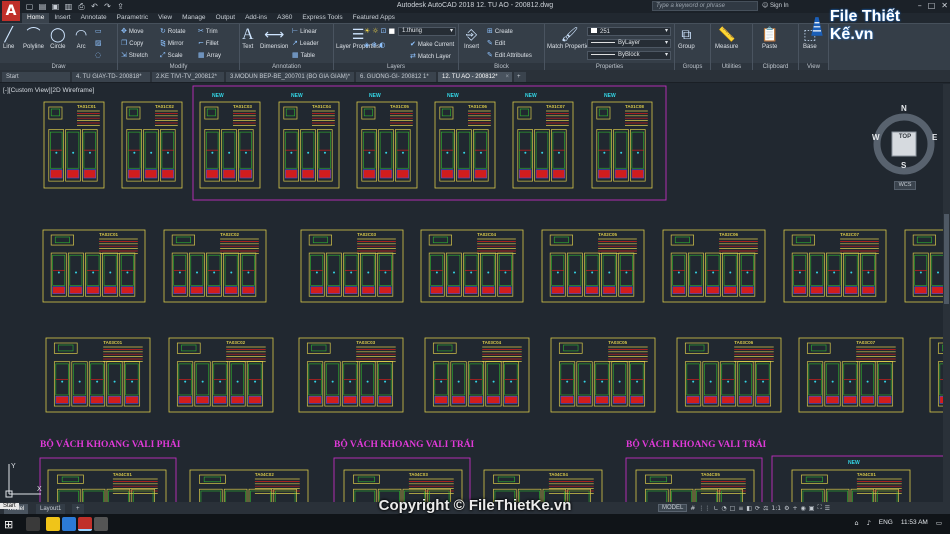  I want to click on leader-button: ↗ Leader, so click(305, 43).